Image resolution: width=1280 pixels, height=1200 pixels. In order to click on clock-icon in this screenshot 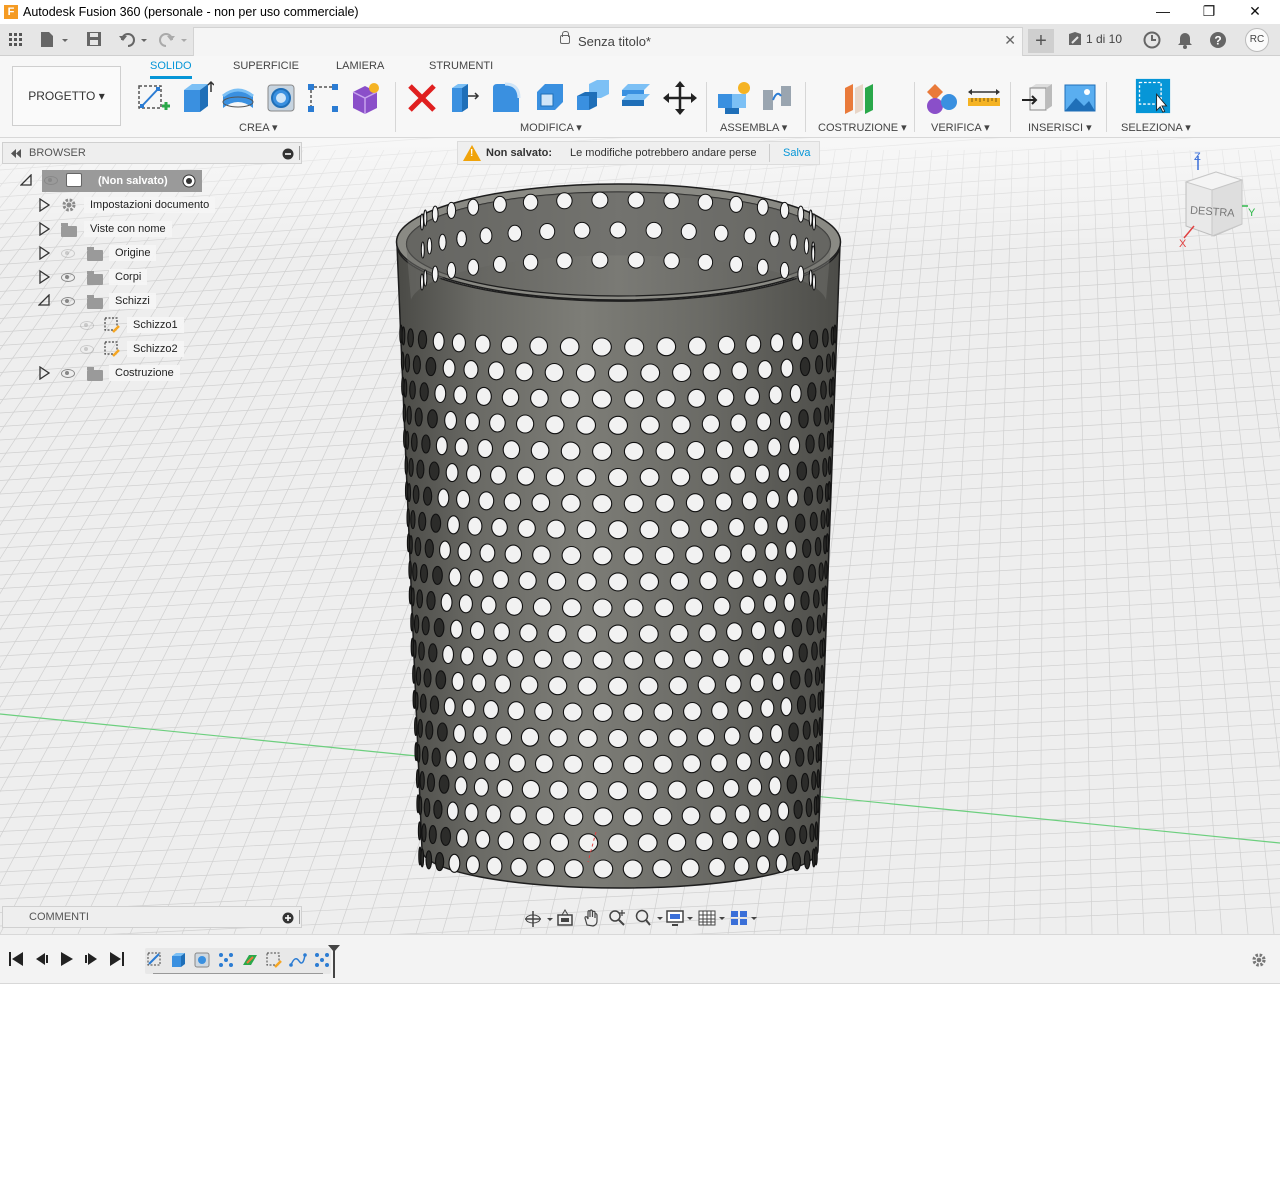, I will do `click(1152, 40)`.